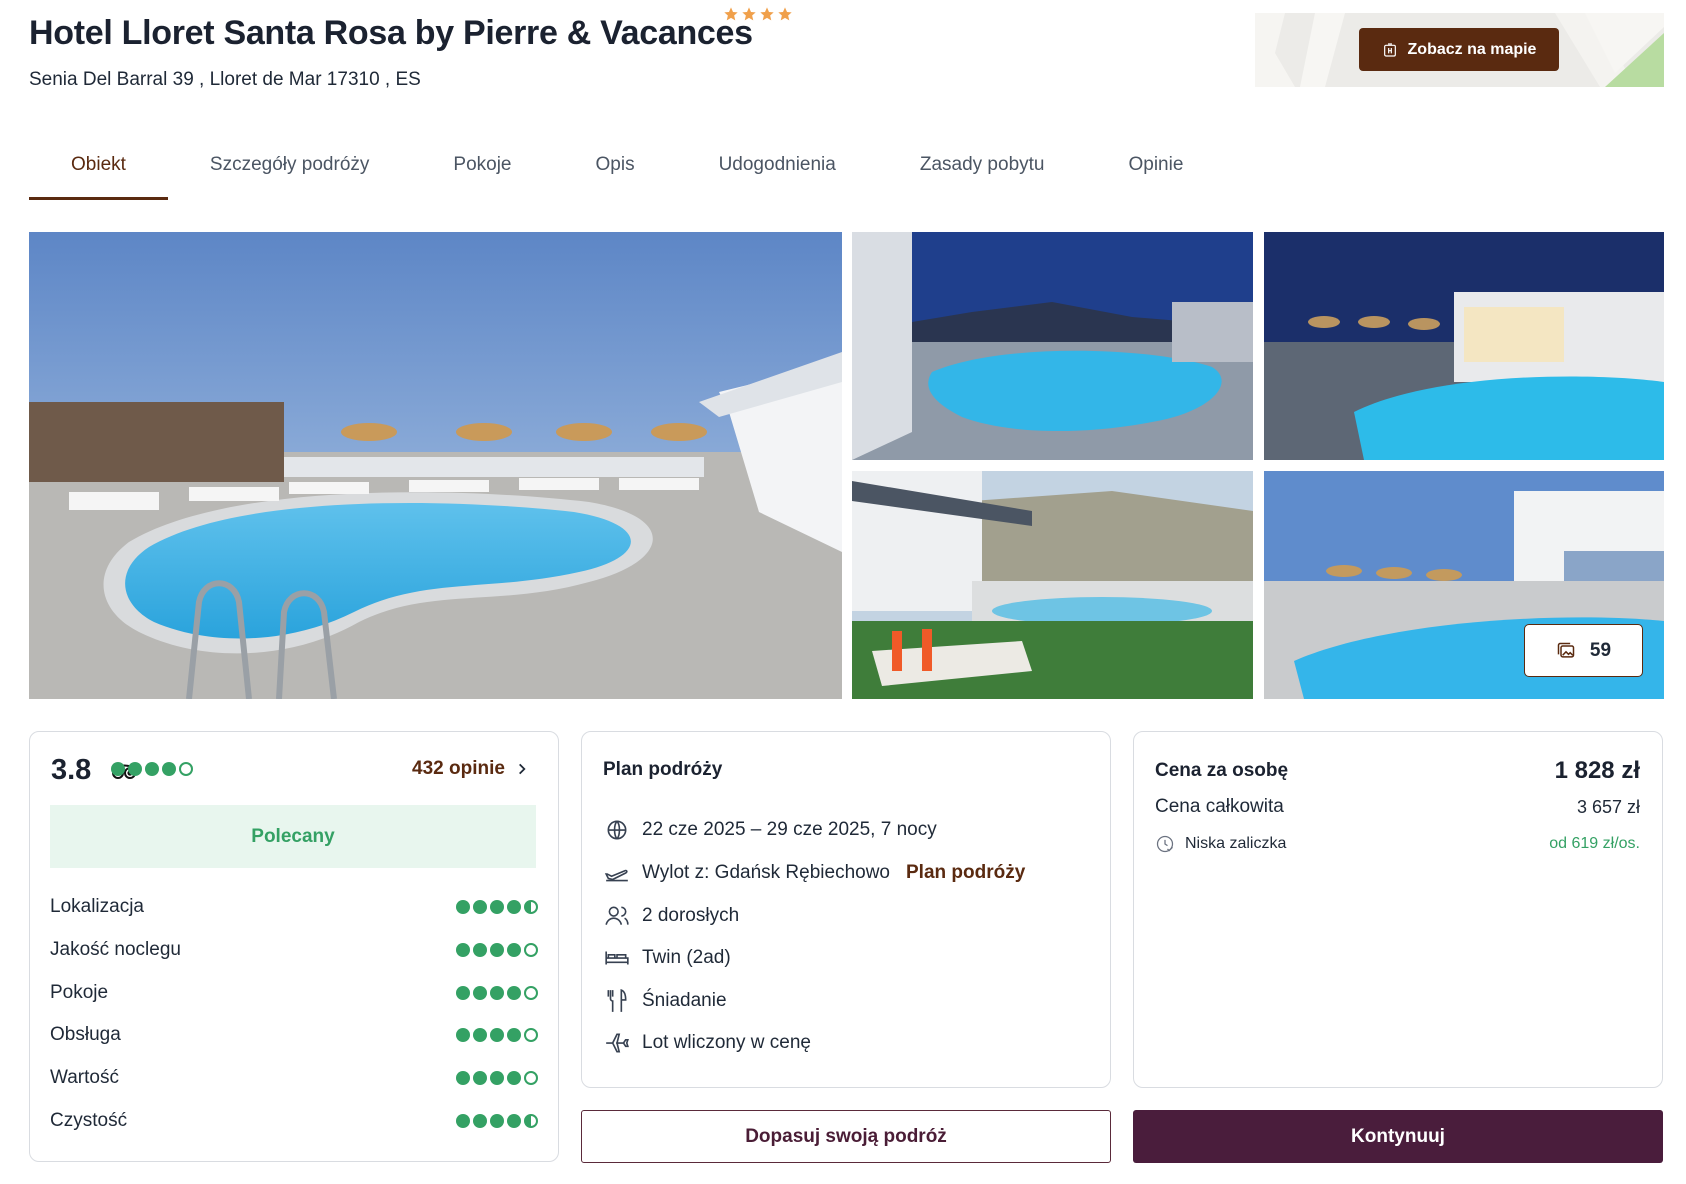 The width and height of the screenshot is (1686, 1184). I want to click on plan-flight: Lot wliczony w cenę, so click(726, 1042).